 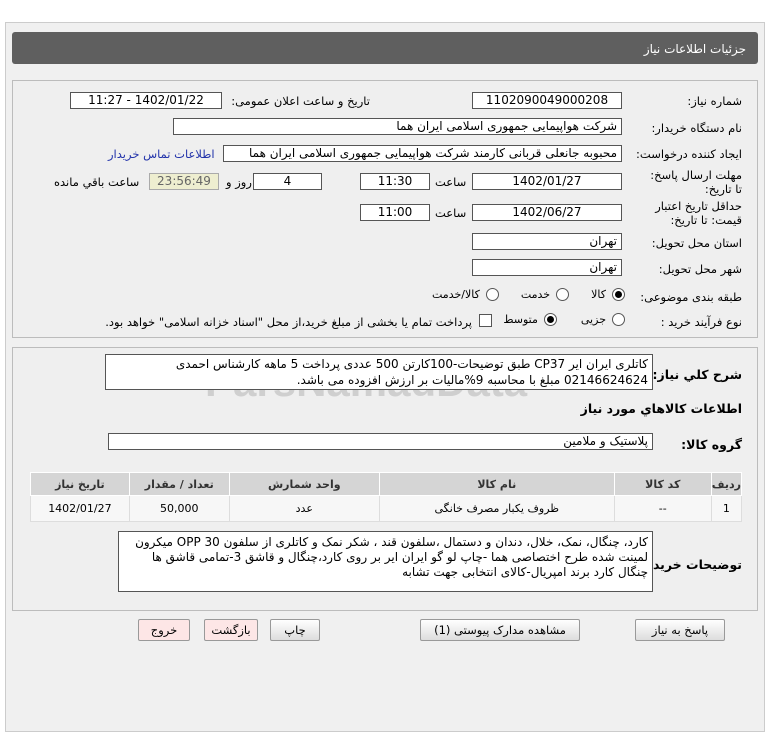 What do you see at coordinates (696, 182) in the screenshot?
I see `deadline-label: مهلت ارسال پاسخ: تا تاریخ:` at bounding box center [696, 182].